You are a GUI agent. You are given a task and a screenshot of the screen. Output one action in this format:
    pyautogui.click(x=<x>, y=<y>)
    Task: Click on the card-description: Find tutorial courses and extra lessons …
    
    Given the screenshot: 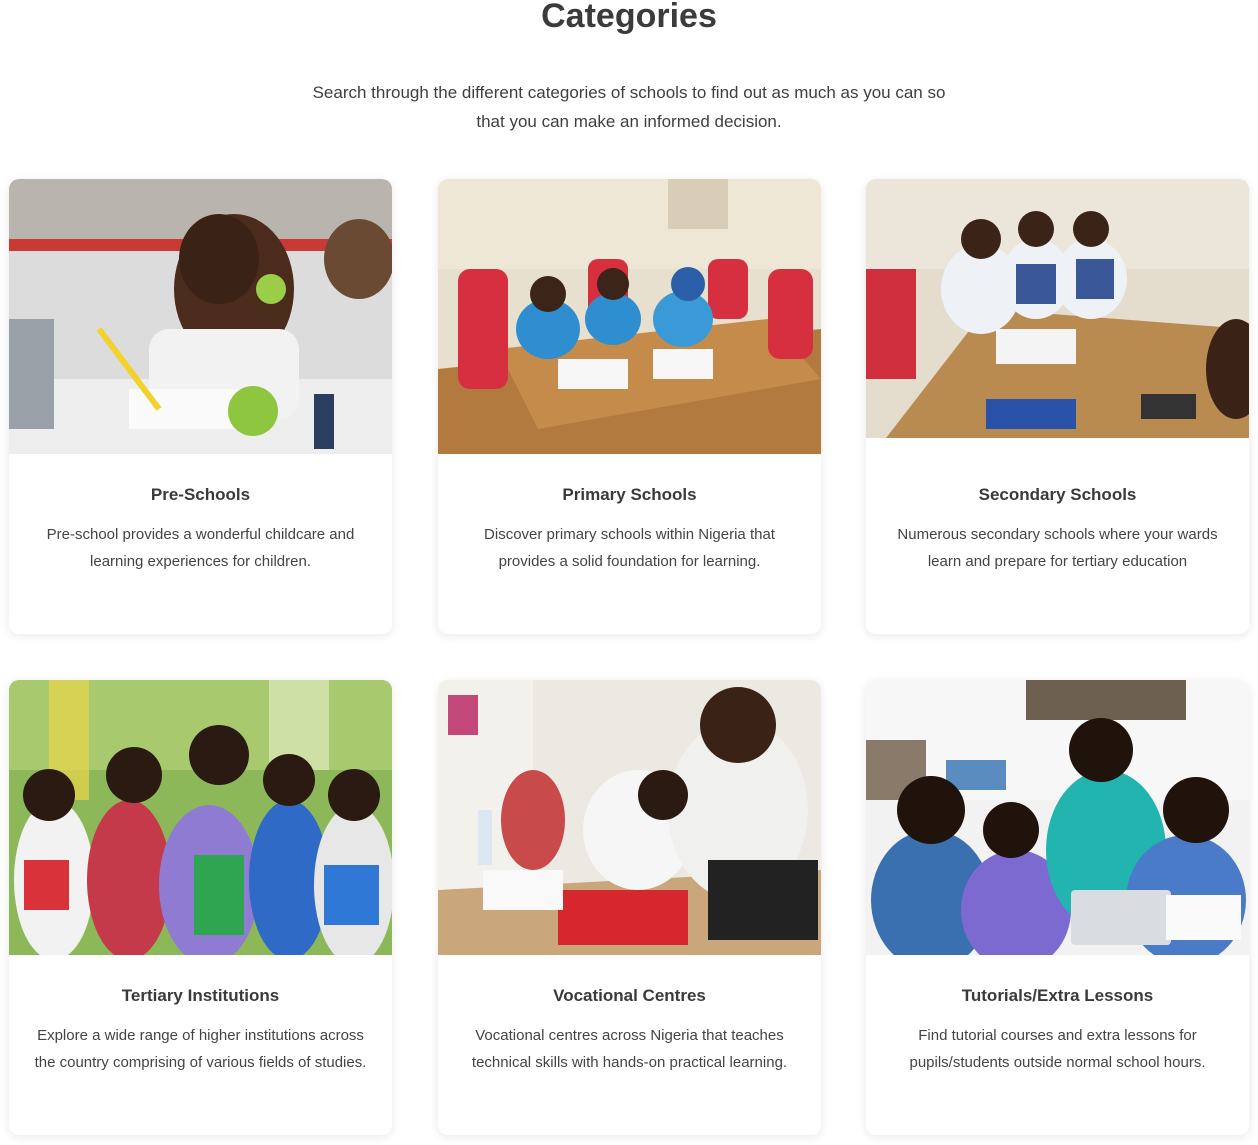 What is the action you would take?
    pyautogui.click(x=1057, y=1049)
    